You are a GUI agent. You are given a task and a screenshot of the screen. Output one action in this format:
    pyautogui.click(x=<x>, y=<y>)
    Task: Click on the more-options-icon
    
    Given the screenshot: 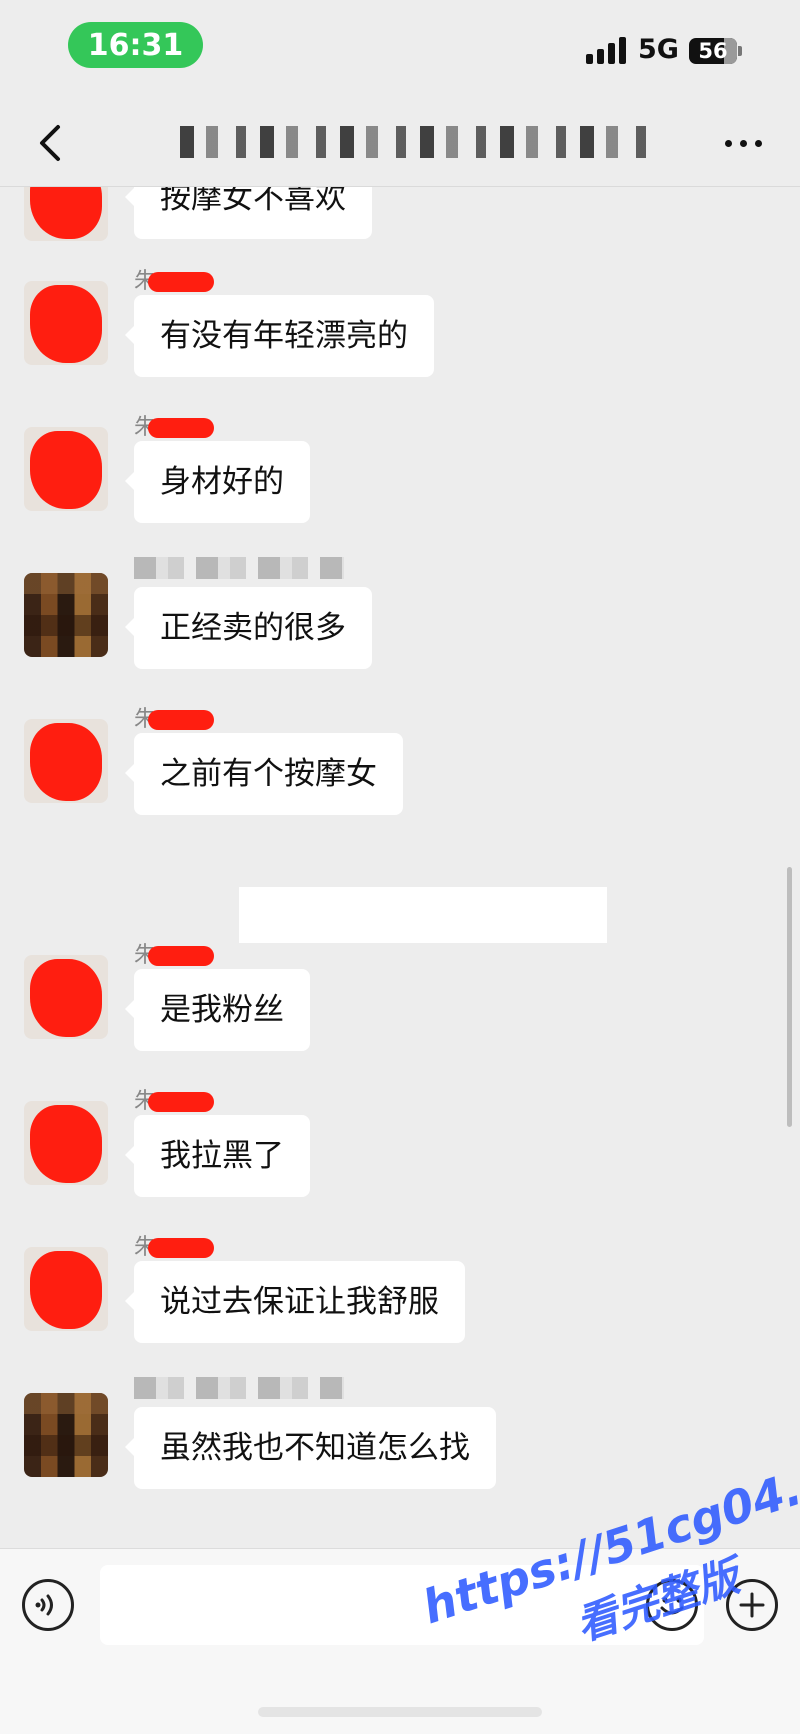 What is the action you would take?
    pyautogui.click(x=743, y=143)
    